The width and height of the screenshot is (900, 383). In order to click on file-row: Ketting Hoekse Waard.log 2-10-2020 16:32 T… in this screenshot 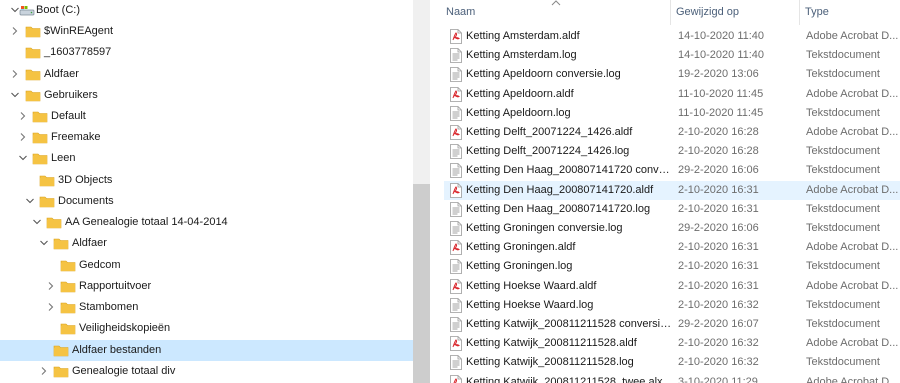, I will do `click(672, 305)`.